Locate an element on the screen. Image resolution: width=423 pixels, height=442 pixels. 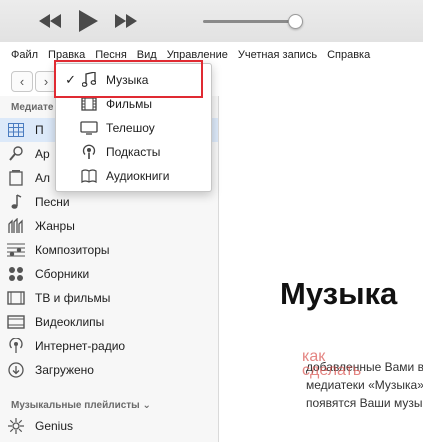
sidebar-item-label: Сборники is located at coordinates (62, 274).